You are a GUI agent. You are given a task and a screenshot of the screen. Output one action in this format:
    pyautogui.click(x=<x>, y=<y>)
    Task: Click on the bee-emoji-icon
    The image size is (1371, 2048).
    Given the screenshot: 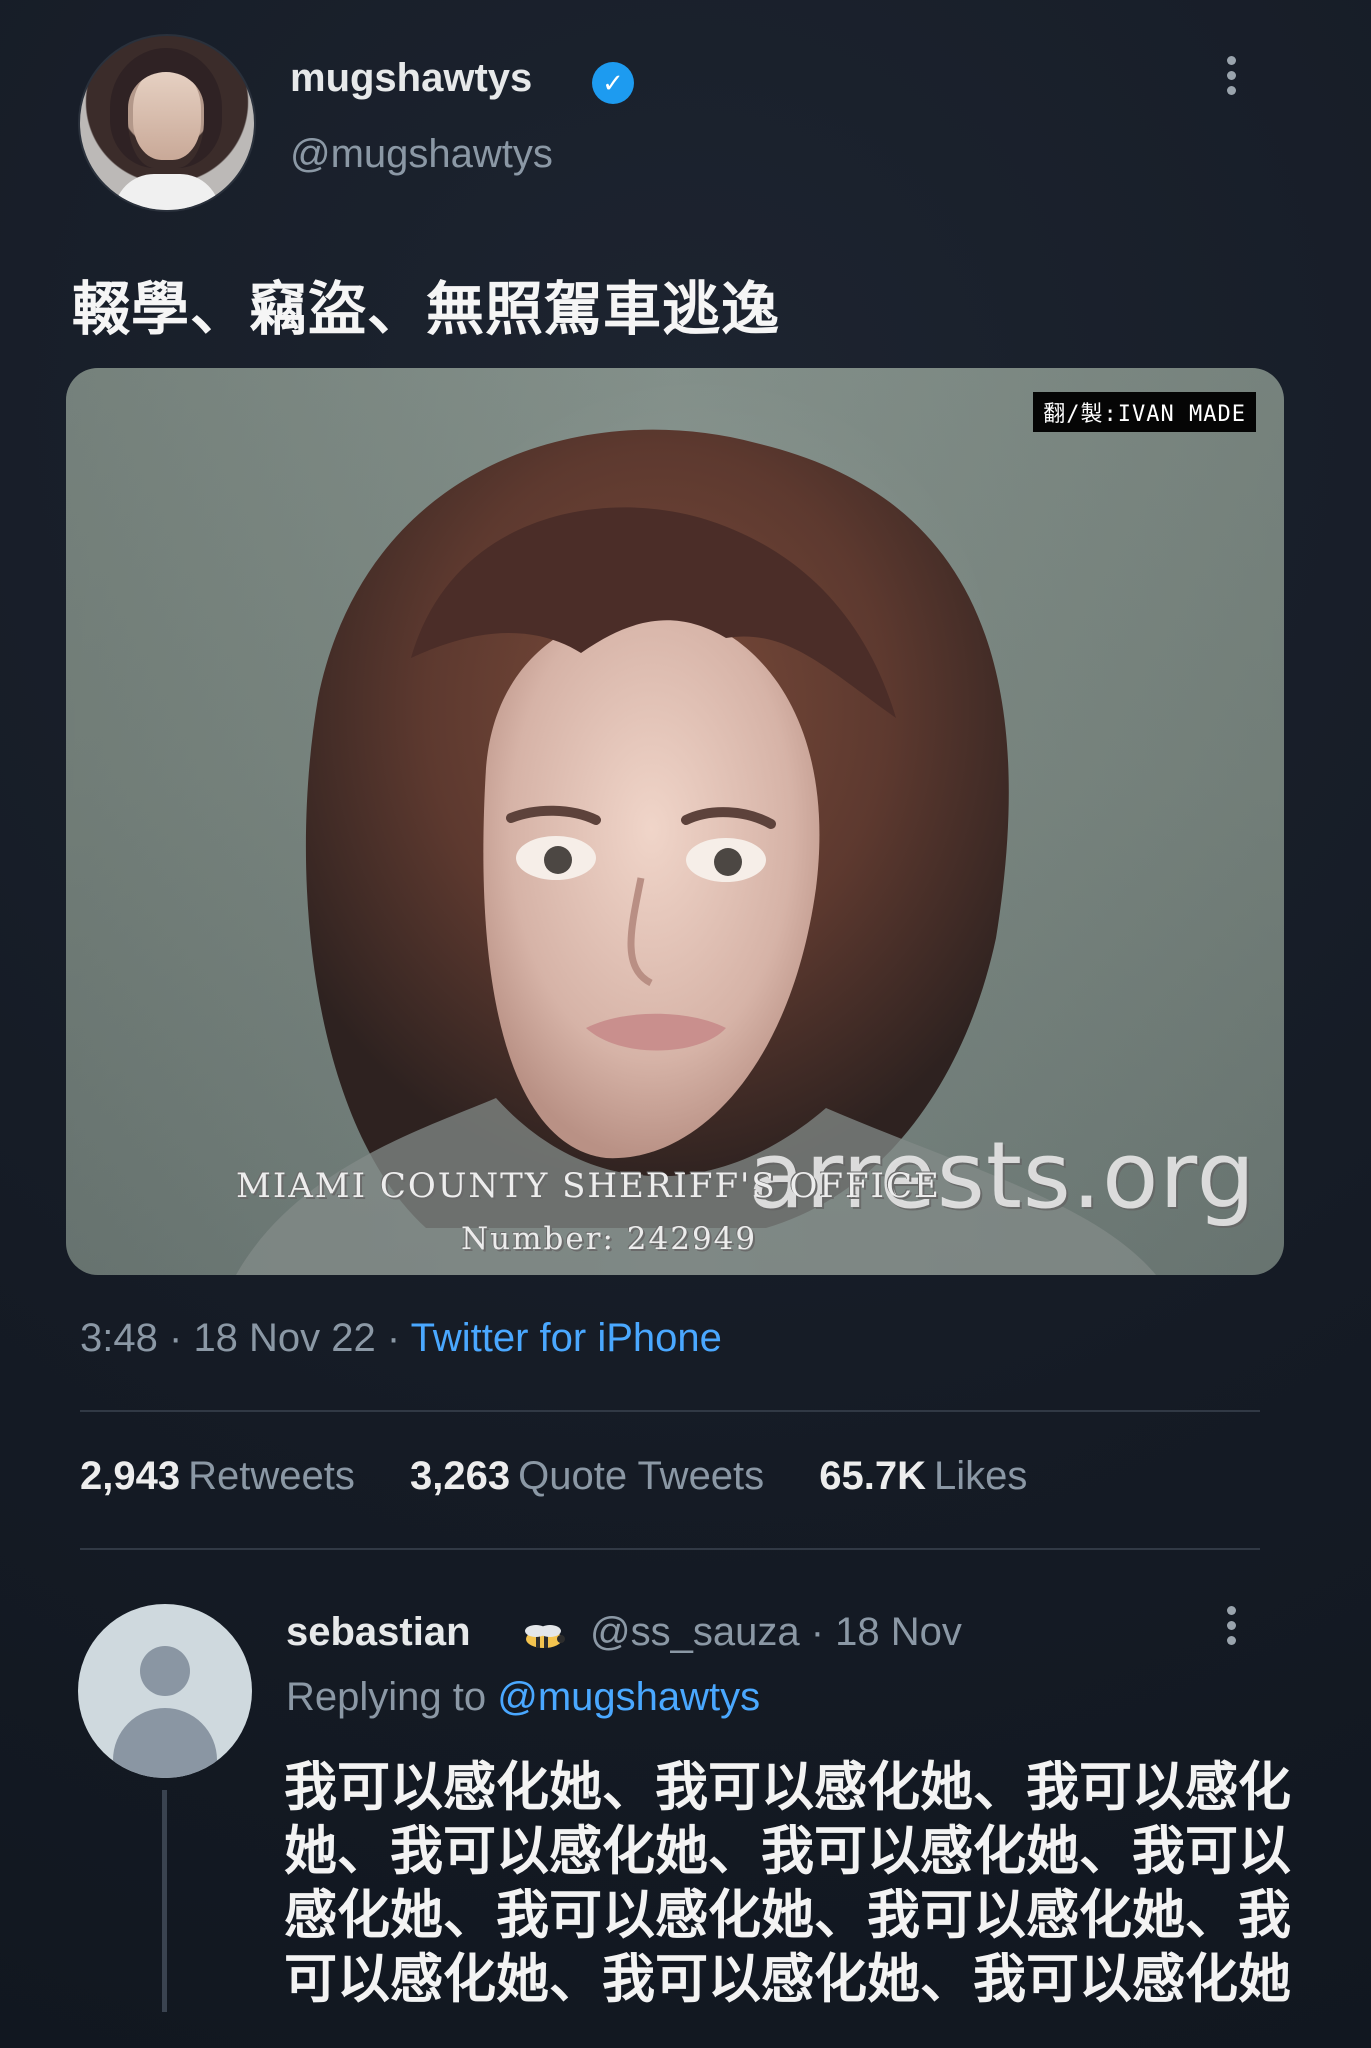 What is the action you would take?
    pyautogui.click(x=545, y=1636)
    